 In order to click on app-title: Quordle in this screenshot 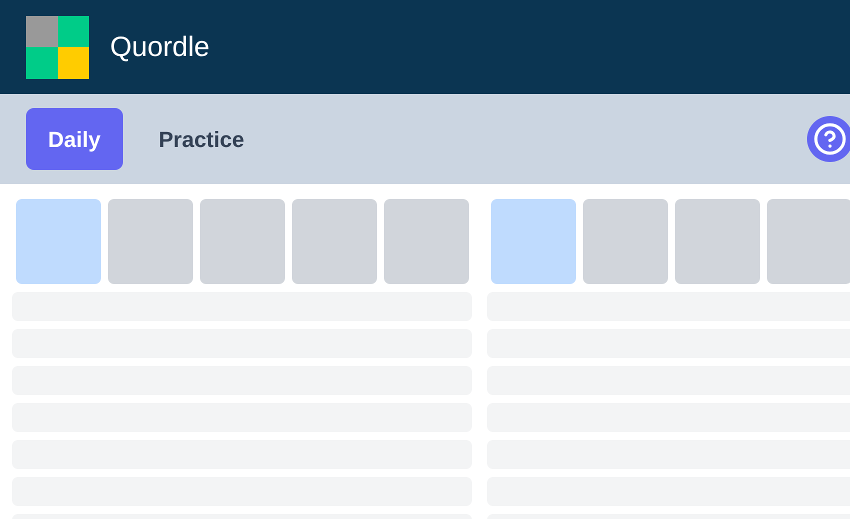, I will do `click(160, 47)`.